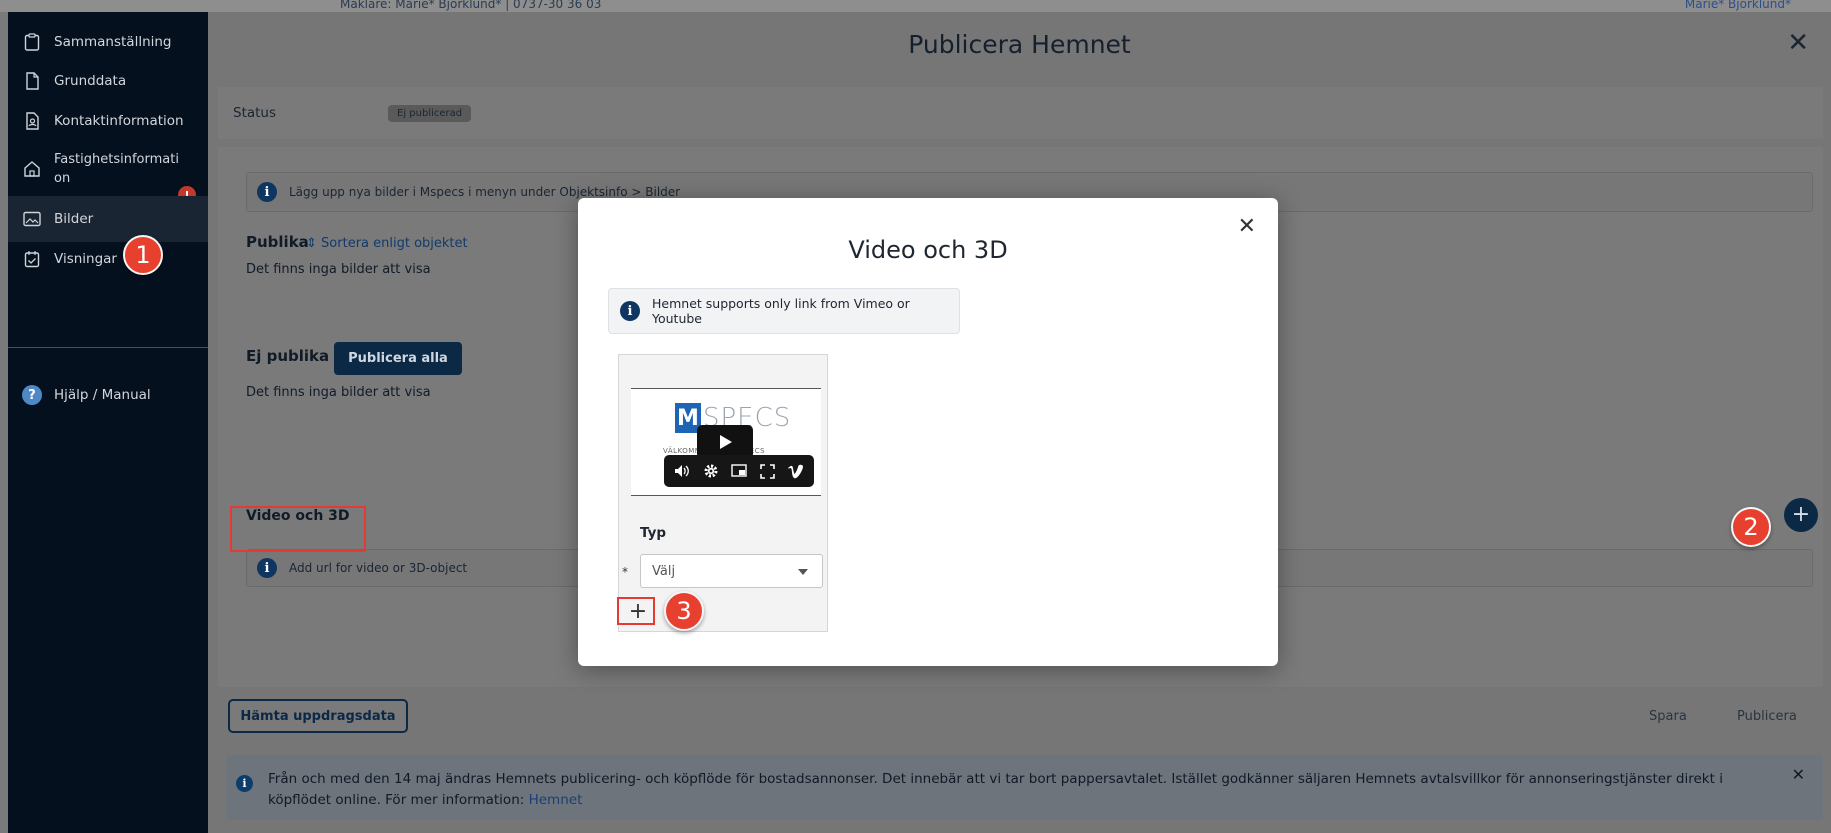 Image resolution: width=1831 pixels, height=833 pixels. Describe the element at coordinates (255, 113) in the screenshot. I see `status-label: Status` at that location.